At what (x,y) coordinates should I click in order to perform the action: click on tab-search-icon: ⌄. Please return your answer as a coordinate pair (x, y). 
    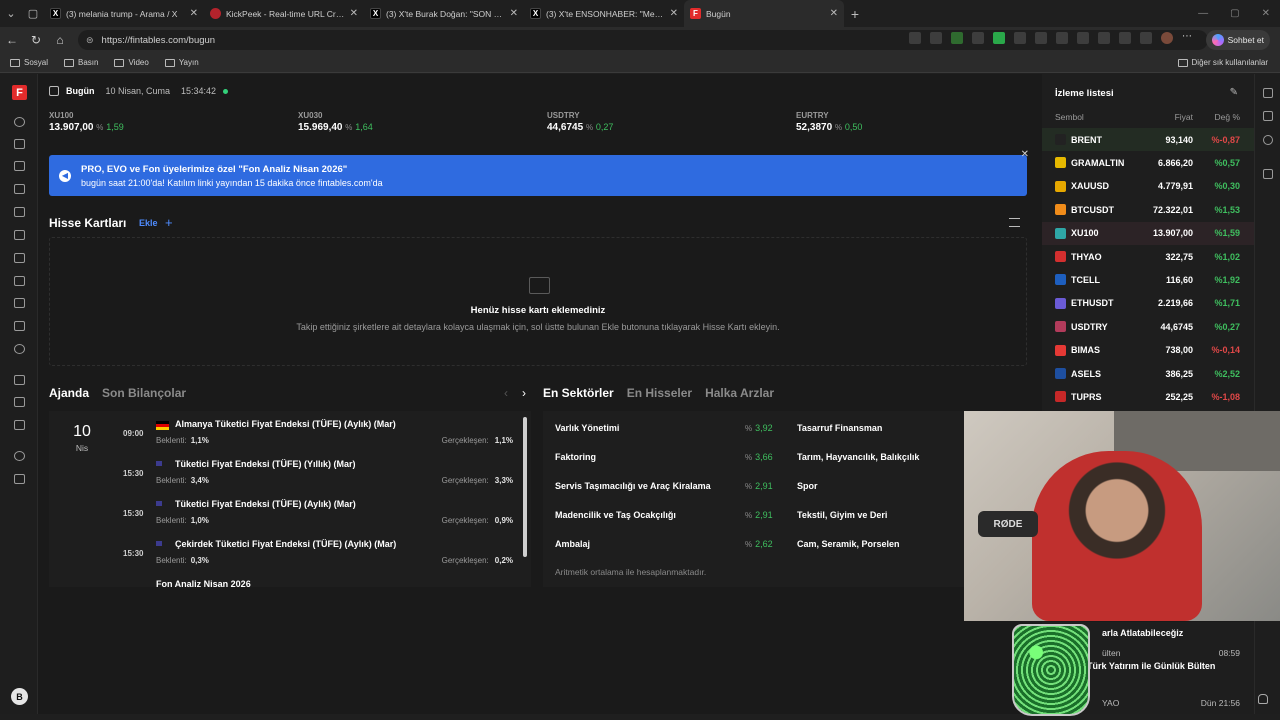
    Looking at the image, I should click on (11, 14).